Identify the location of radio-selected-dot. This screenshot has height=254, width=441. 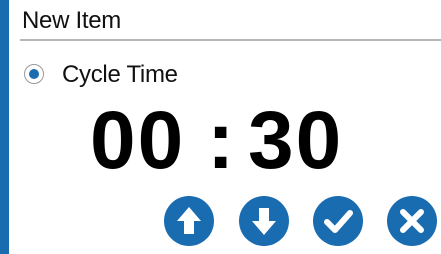
(34, 74).